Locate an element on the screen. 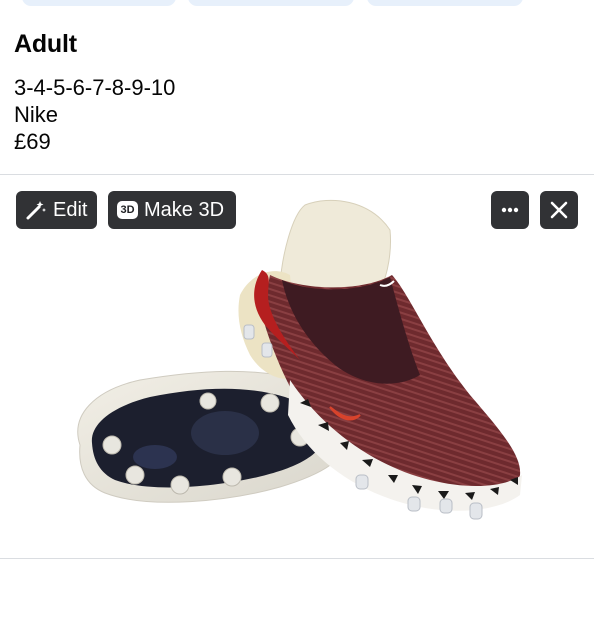 The width and height of the screenshot is (594, 640). divider is located at coordinates (297, 558).